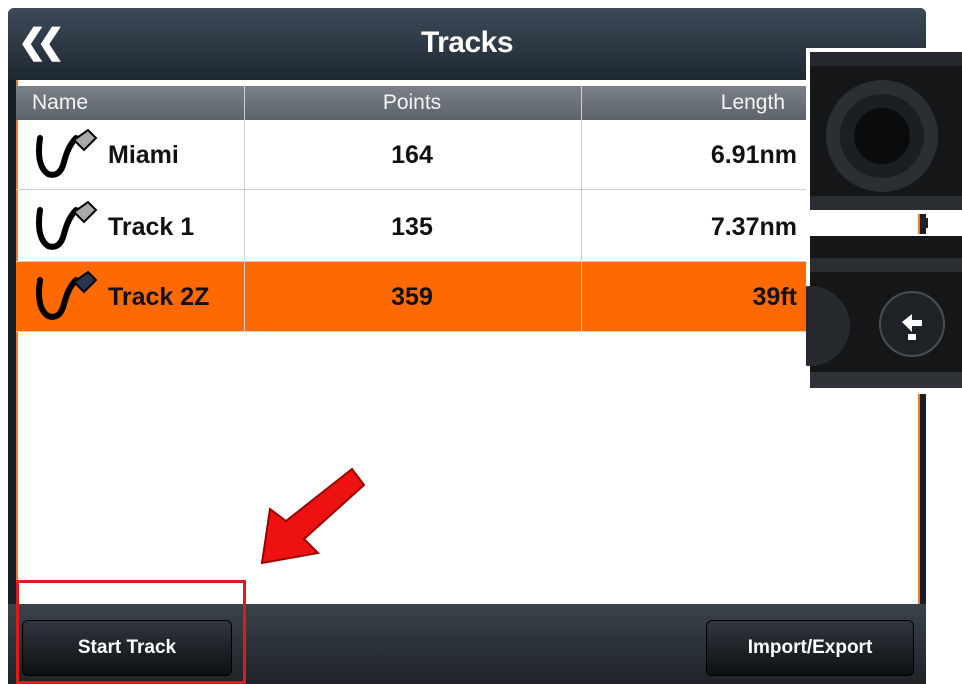  What do you see at coordinates (753, 155) in the screenshot?
I see `track-length: 6.91nm` at bounding box center [753, 155].